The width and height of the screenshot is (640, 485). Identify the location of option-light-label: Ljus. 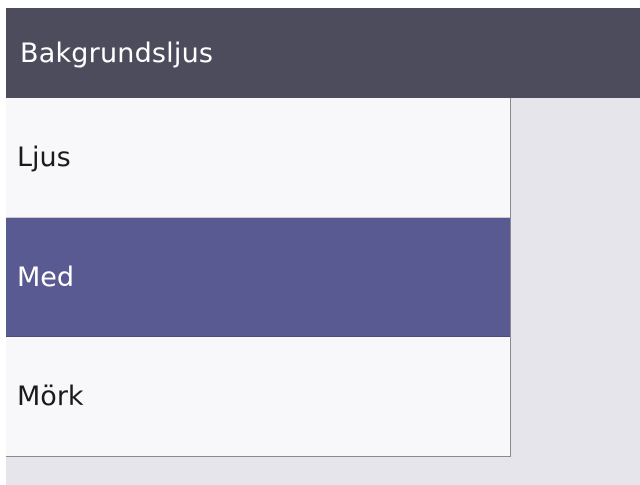
(44, 157).